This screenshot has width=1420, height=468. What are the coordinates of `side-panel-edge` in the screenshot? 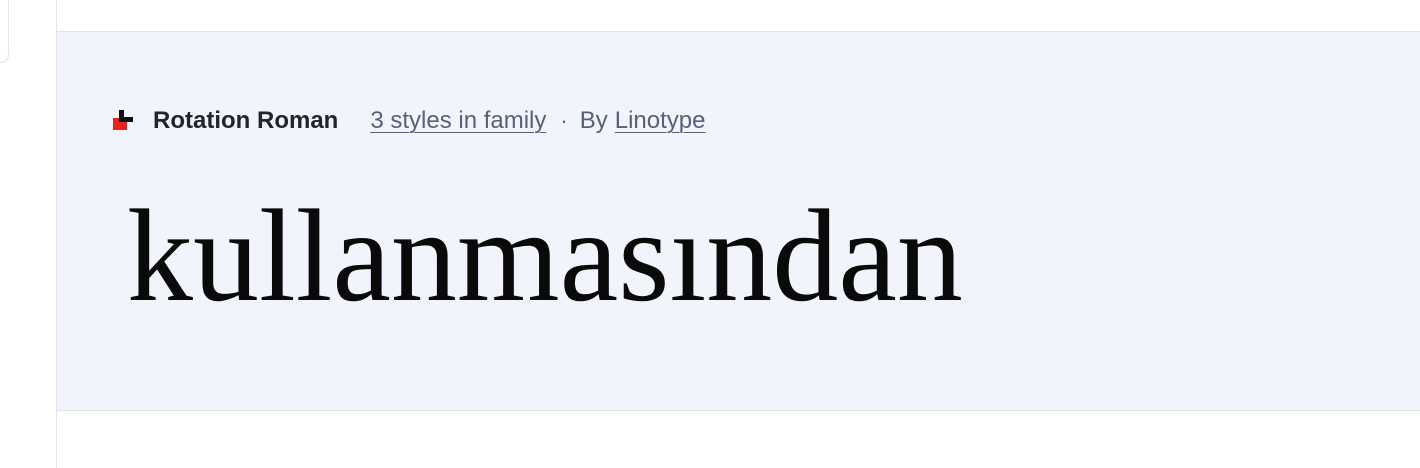 It's located at (4, 31).